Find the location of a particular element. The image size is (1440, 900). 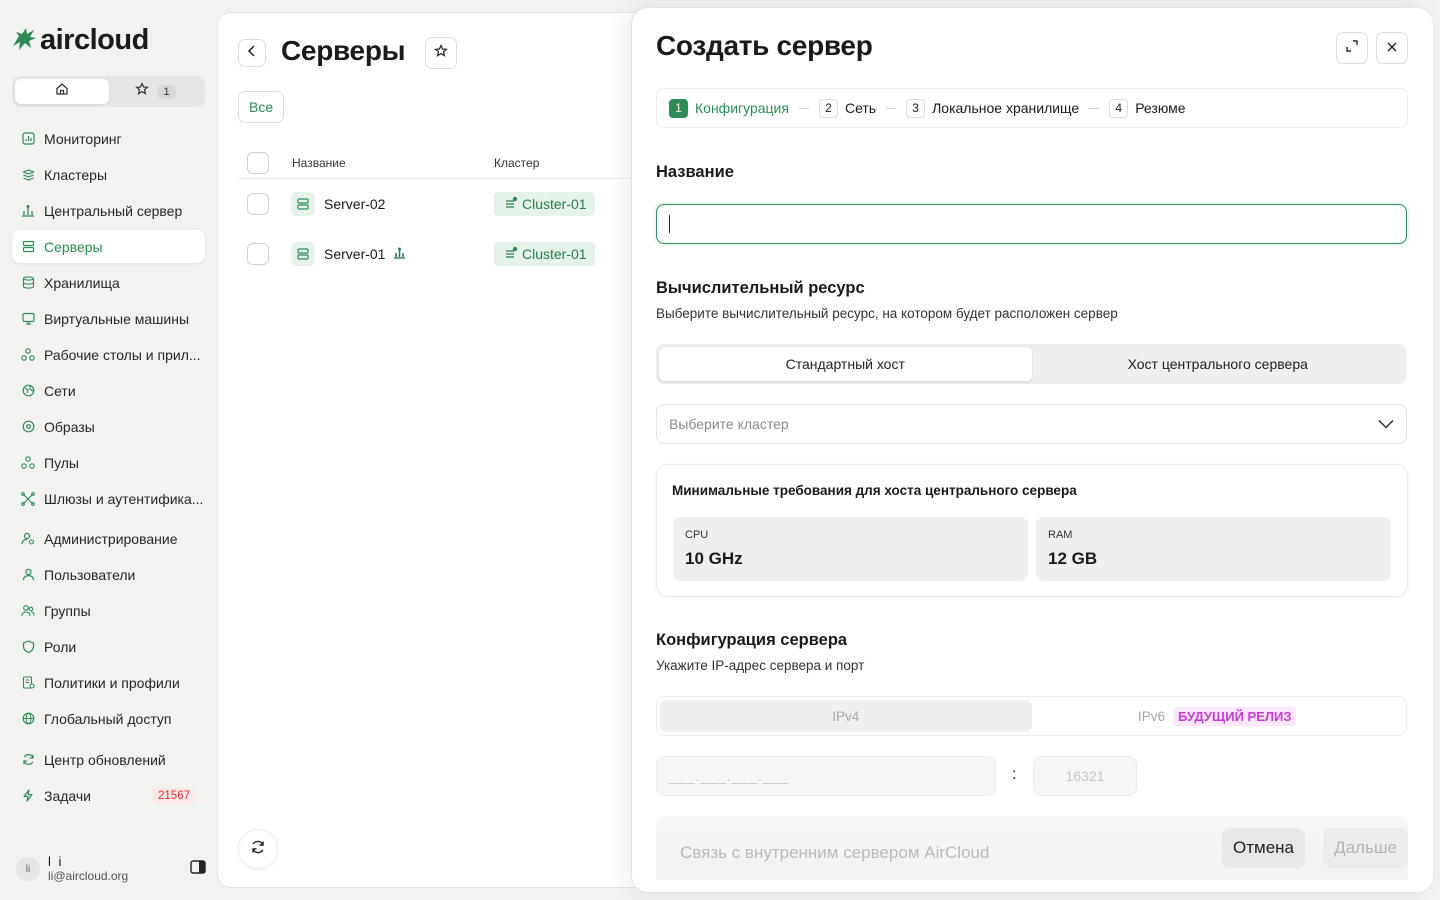

cluster-name: Cluster-01 is located at coordinates (554, 254).